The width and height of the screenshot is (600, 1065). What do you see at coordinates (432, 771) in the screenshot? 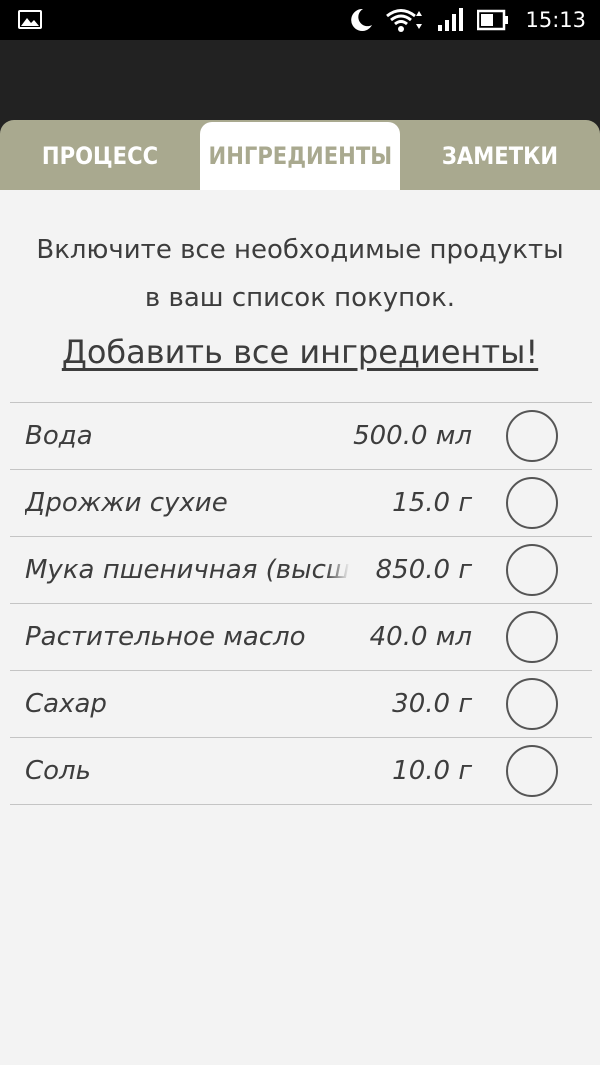
I see `ingredient-amount: 10.0 г` at bounding box center [432, 771].